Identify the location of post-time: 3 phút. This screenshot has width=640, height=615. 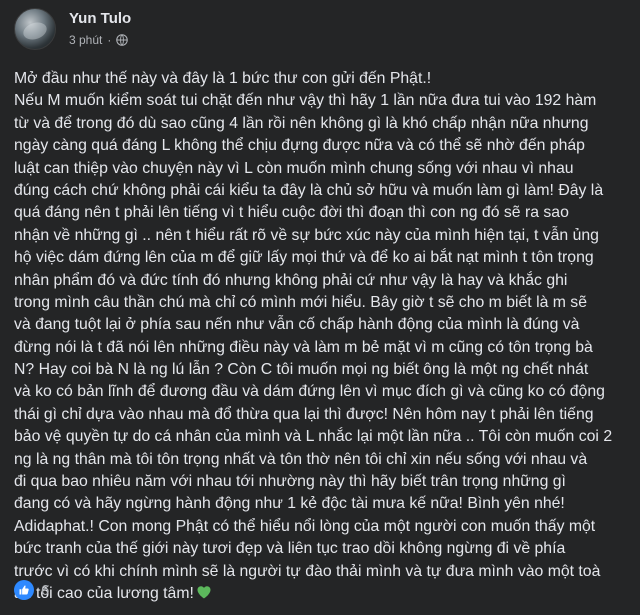
(85, 40).